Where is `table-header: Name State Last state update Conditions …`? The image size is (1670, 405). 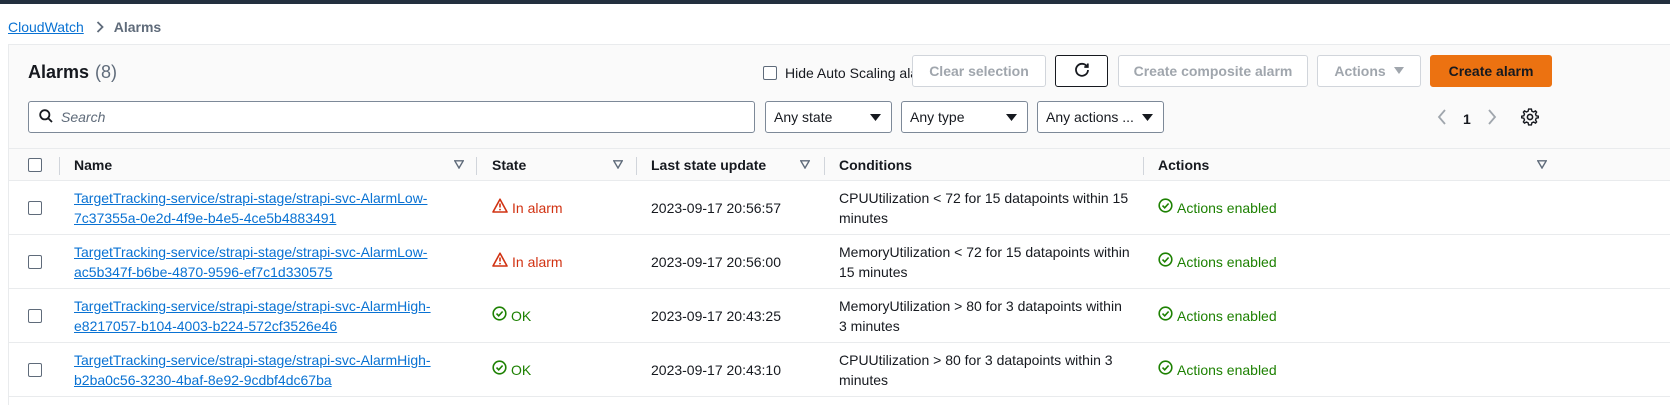 table-header: Name State Last state update Conditions … is located at coordinates (839, 165).